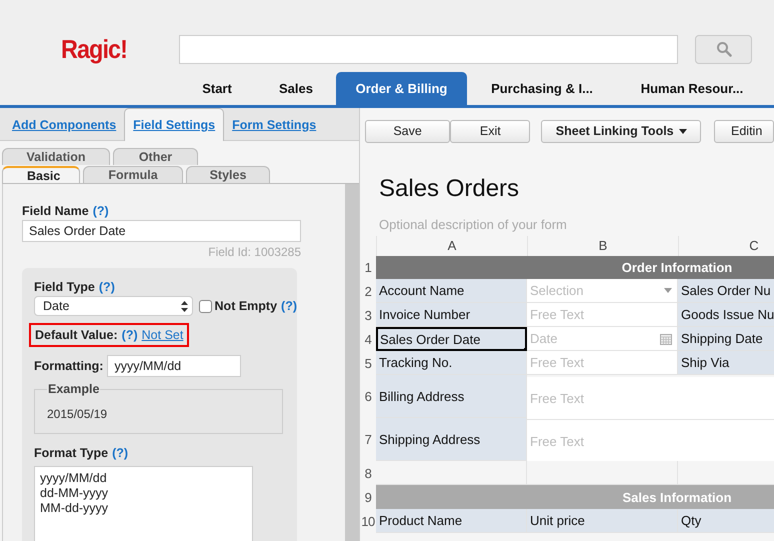  I want to click on sub-tab: Formula, so click(133, 174).